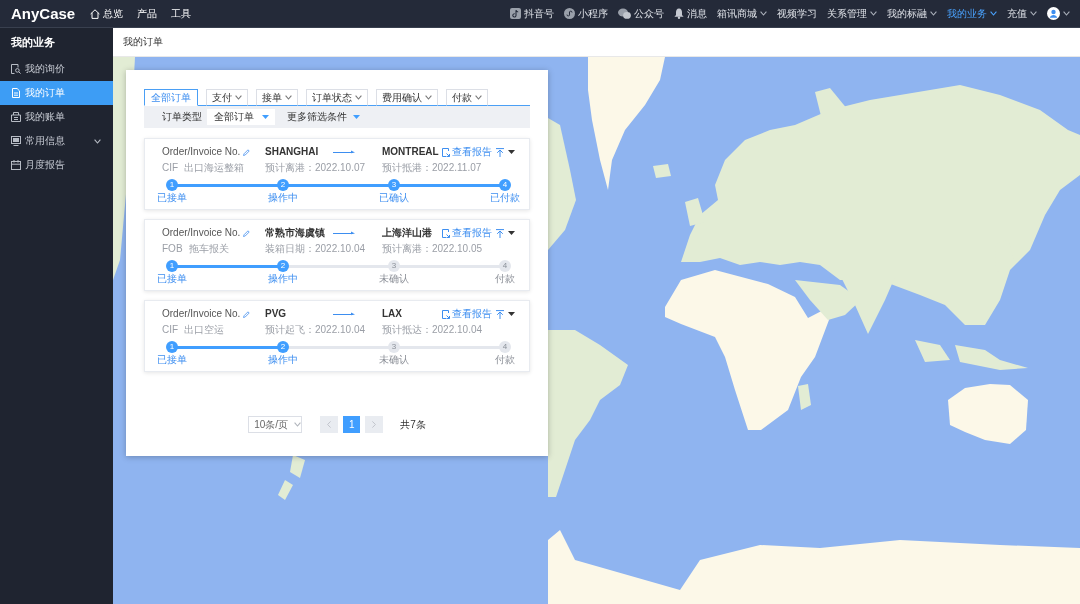  What do you see at coordinates (374, 424) in the screenshot?
I see `chevron-right-icon` at bounding box center [374, 424].